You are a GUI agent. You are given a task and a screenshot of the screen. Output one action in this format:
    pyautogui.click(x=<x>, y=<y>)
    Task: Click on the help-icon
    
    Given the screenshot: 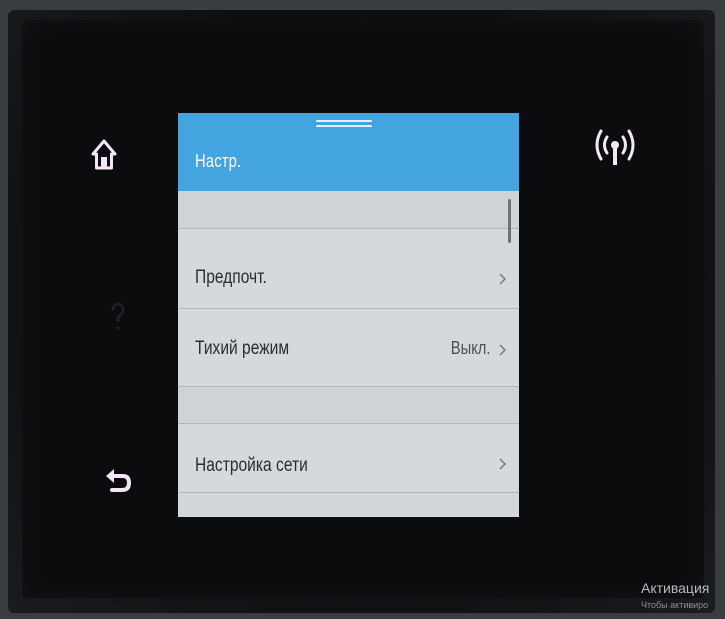 What is the action you would take?
    pyautogui.click(x=118, y=316)
    